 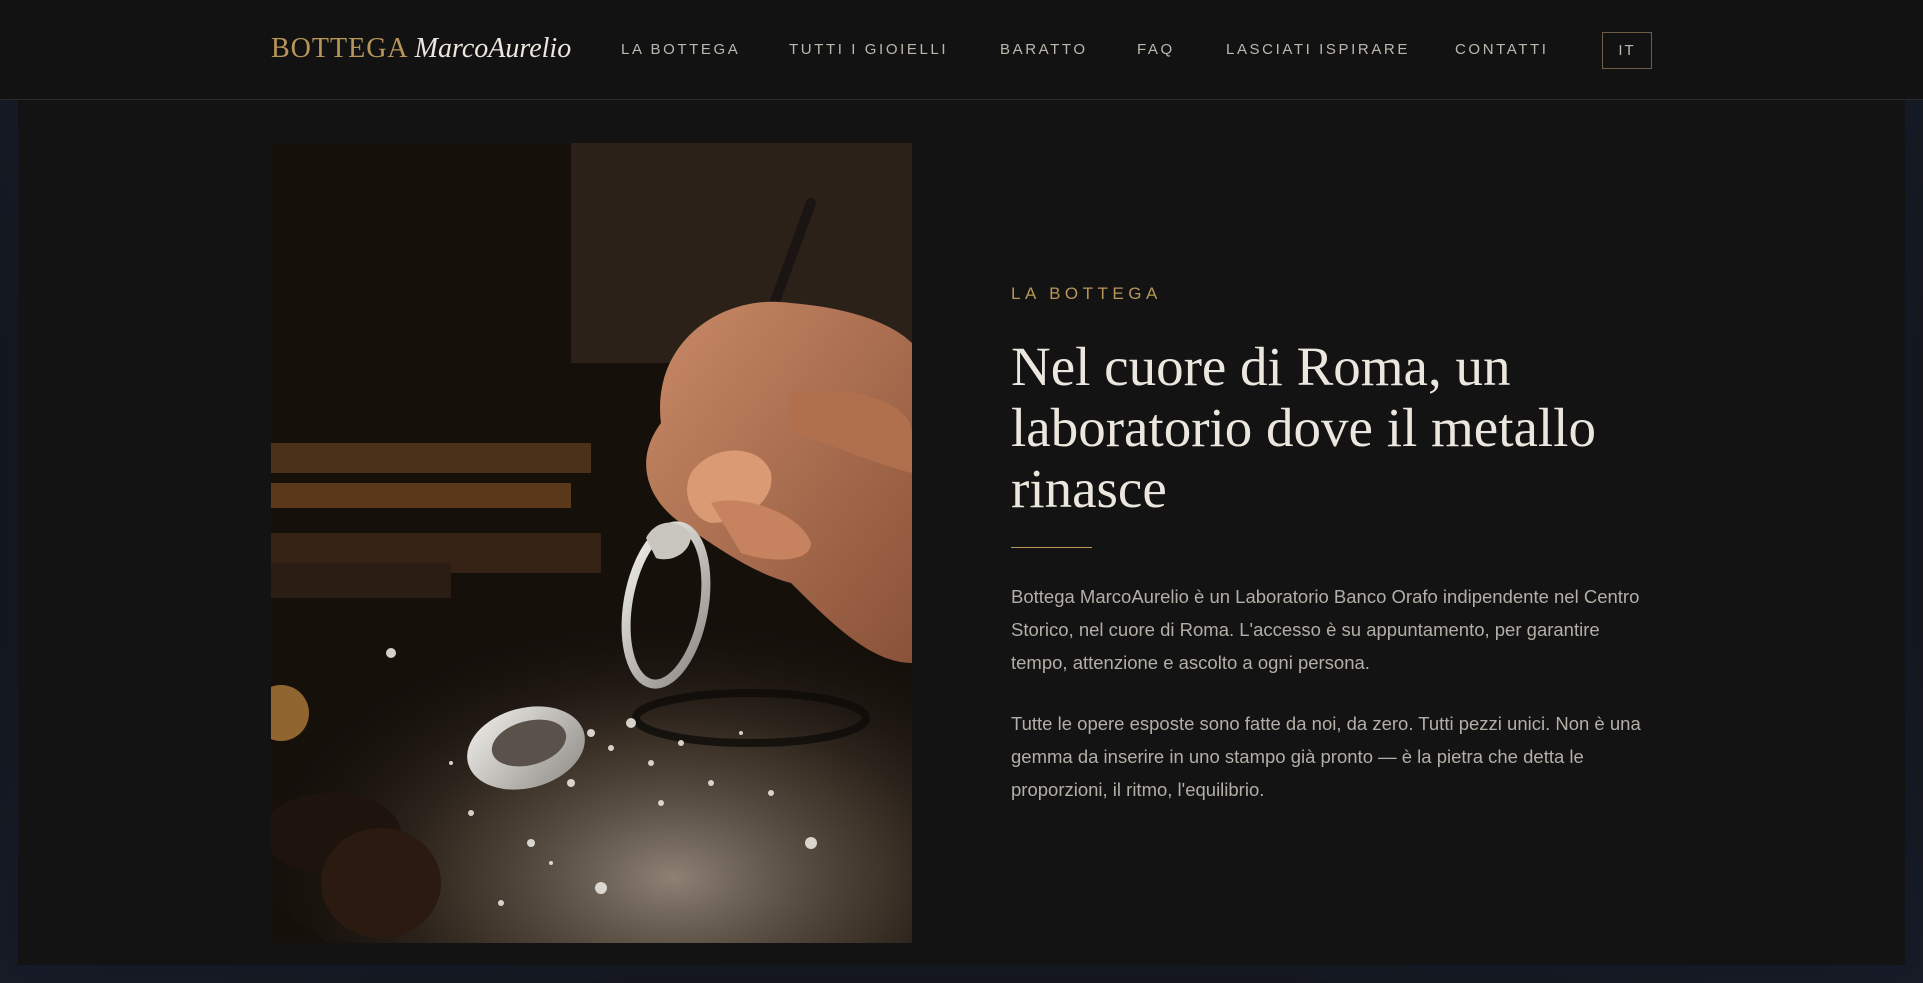 I want to click on title-divider, so click(x=1051, y=547).